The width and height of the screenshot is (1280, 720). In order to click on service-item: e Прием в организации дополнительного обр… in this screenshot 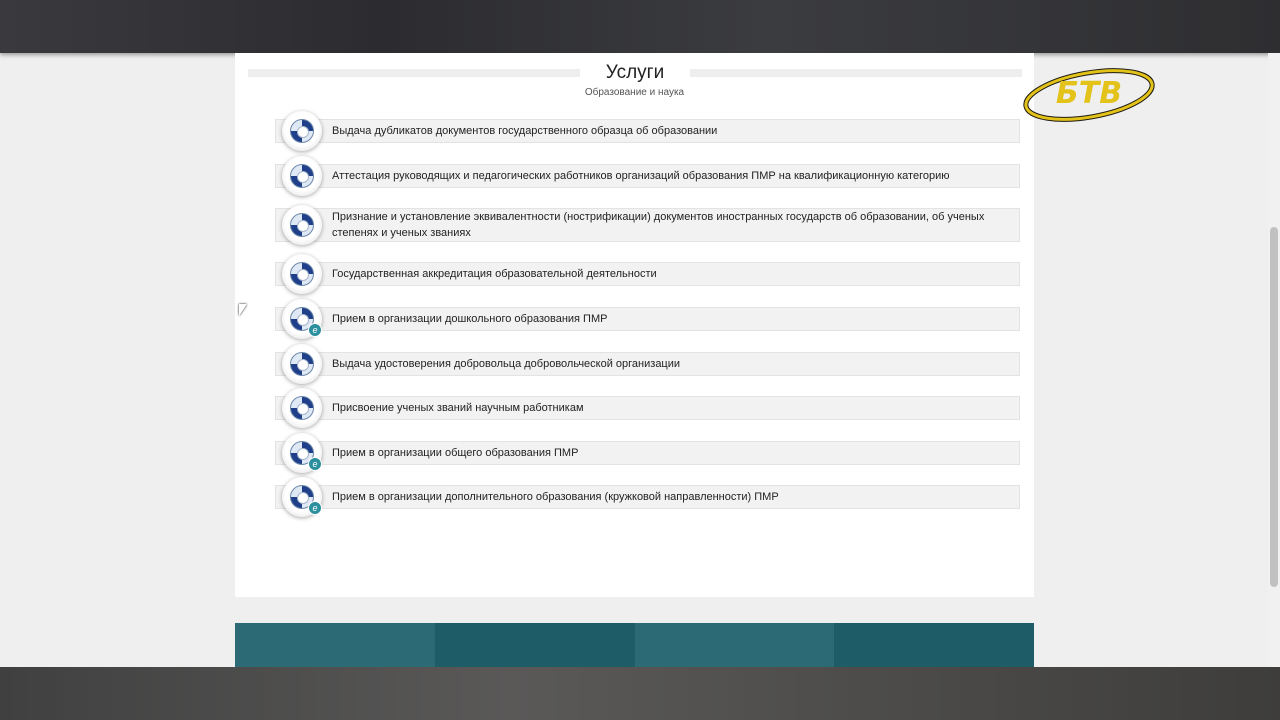, I will do `click(647, 497)`.